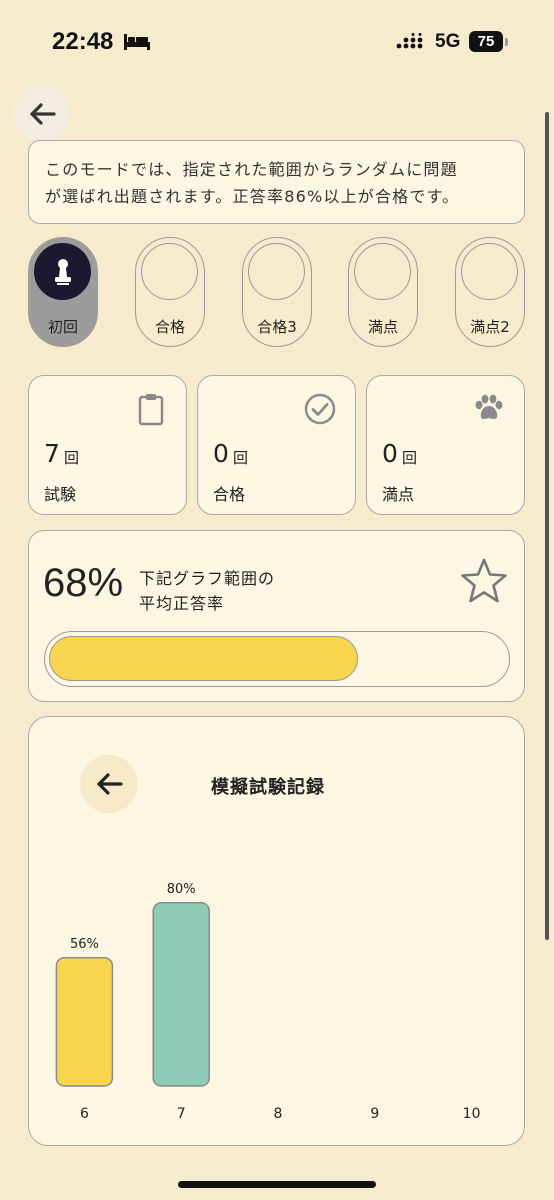 The image size is (554, 1200). I want to click on stamp-icon, so click(62, 271).